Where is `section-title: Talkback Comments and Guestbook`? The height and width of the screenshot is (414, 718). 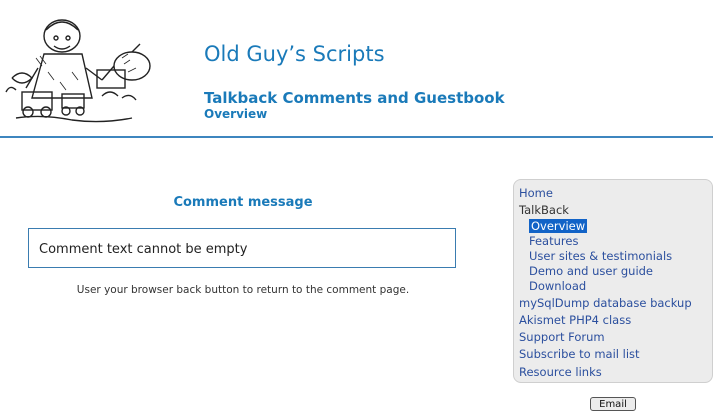 section-title: Talkback Comments and Guestbook is located at coordinates (354, 98).